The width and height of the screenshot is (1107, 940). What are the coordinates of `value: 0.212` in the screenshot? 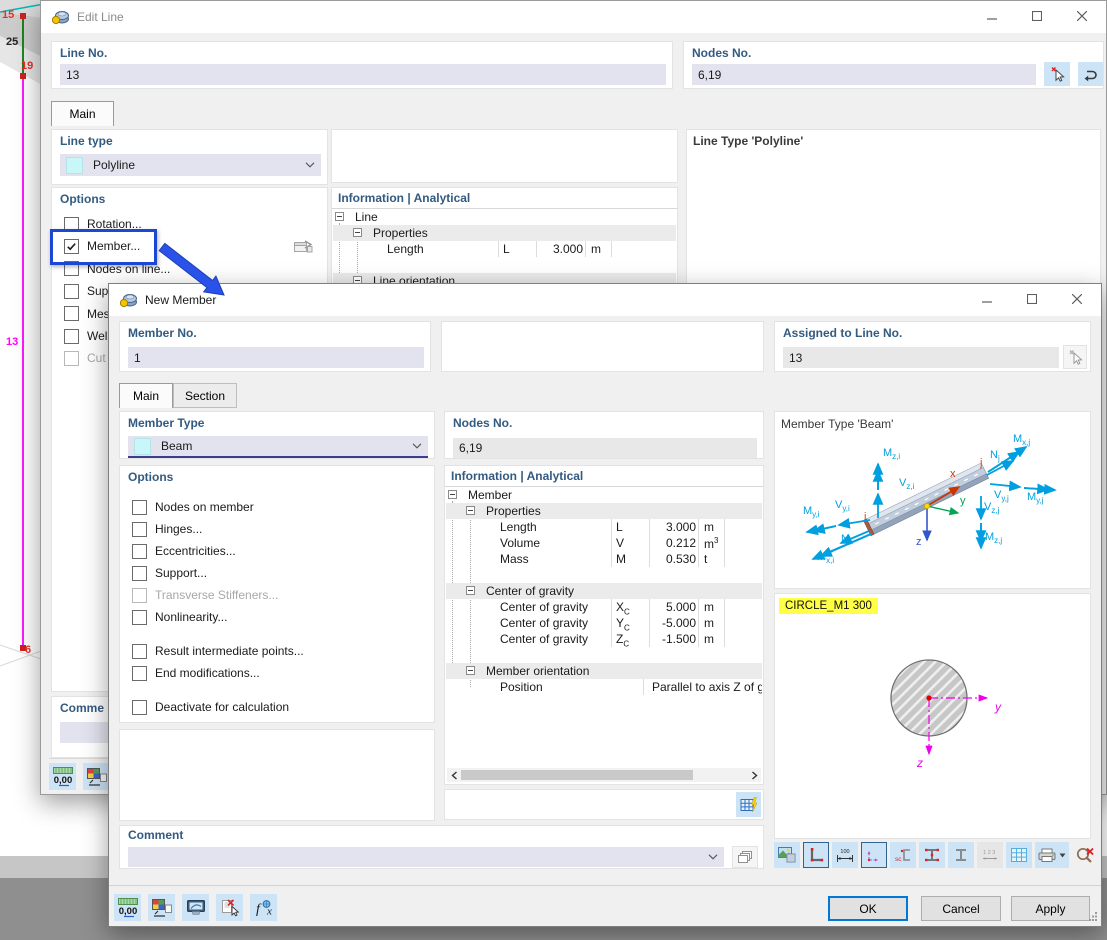 It's located at (680, 543).